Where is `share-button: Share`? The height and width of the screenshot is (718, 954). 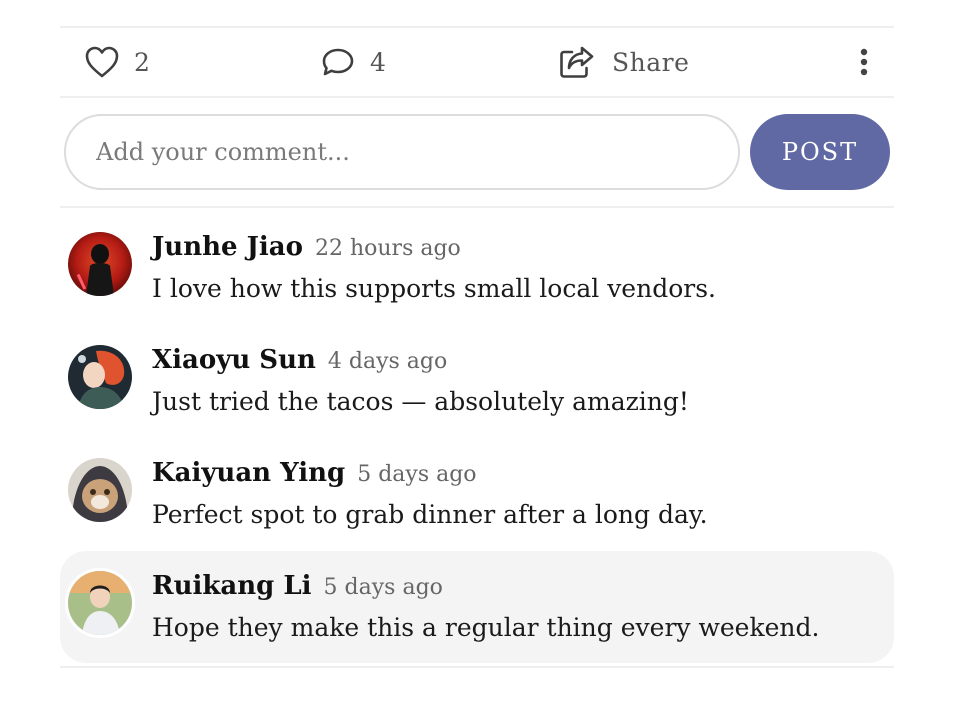 share-button: Share is located at coordinates (623, 62).